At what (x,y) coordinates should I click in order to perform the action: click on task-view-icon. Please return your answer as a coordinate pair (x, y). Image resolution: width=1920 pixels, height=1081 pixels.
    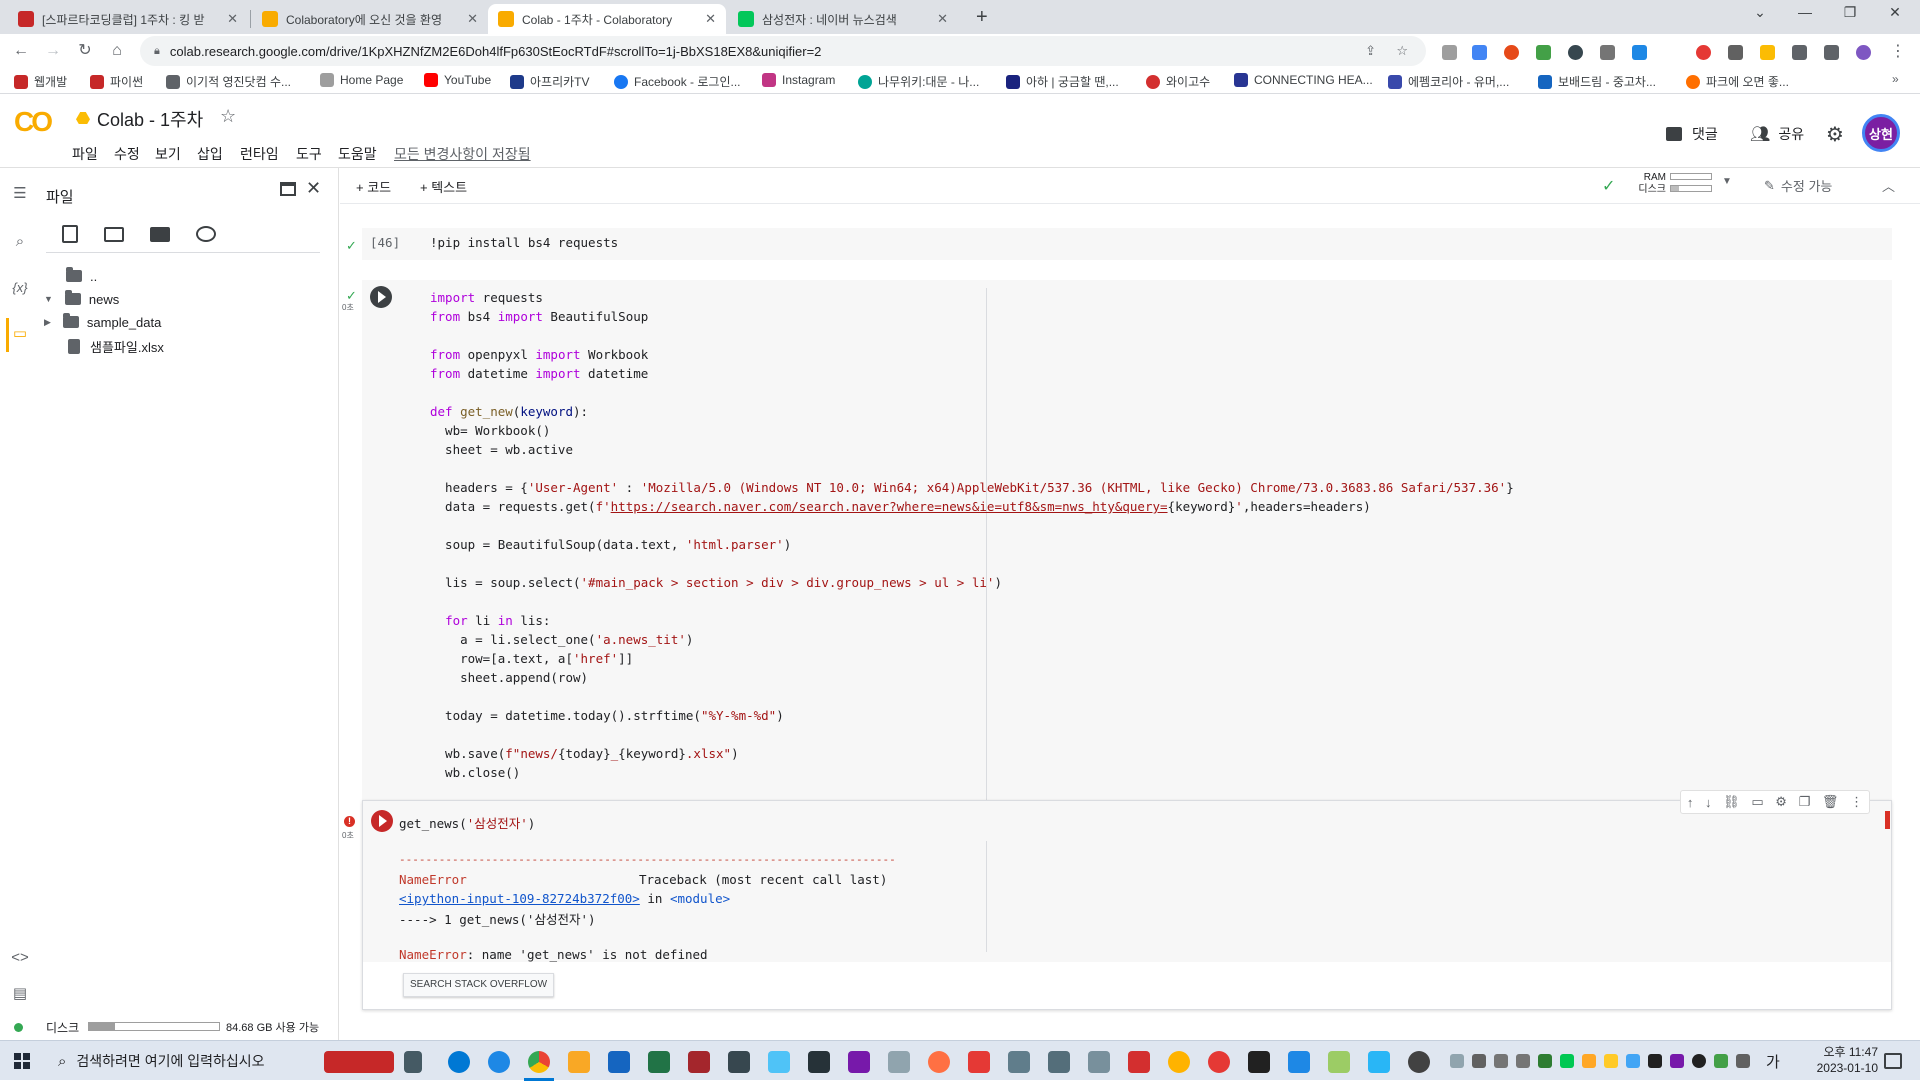
    Looking at the image, I should click on (413, 1062).